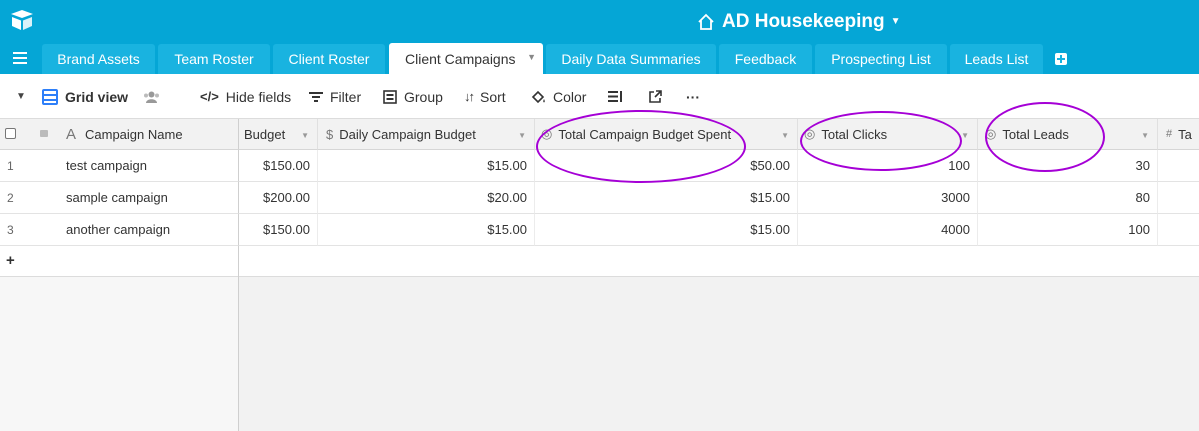 The height and width of the screenshot is (431, 1199). What do you see at coordinates (329, 59) in the screenshot?
I see `tab-client-roster: Client Roster` at bounding box center [329, 59].